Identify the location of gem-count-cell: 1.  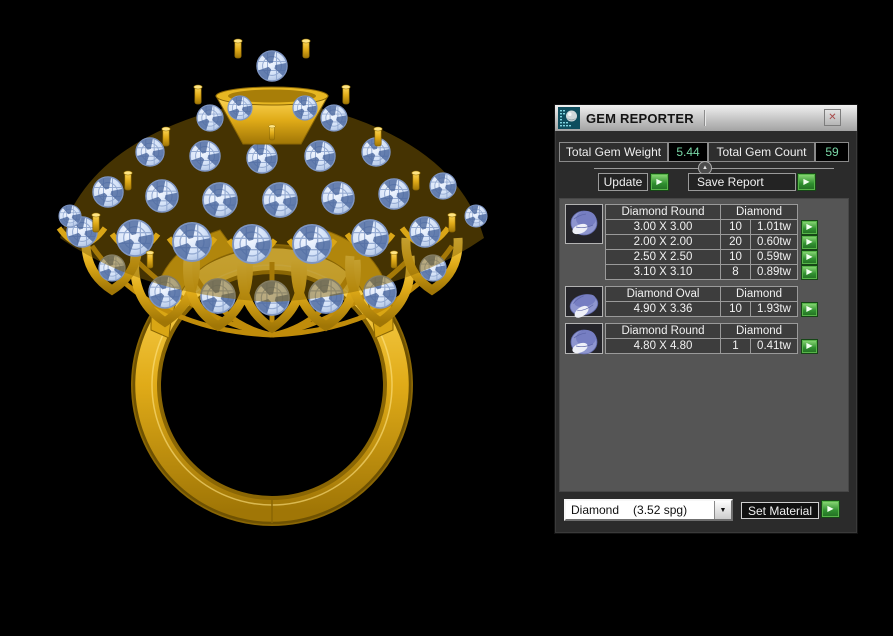
(735, 346).